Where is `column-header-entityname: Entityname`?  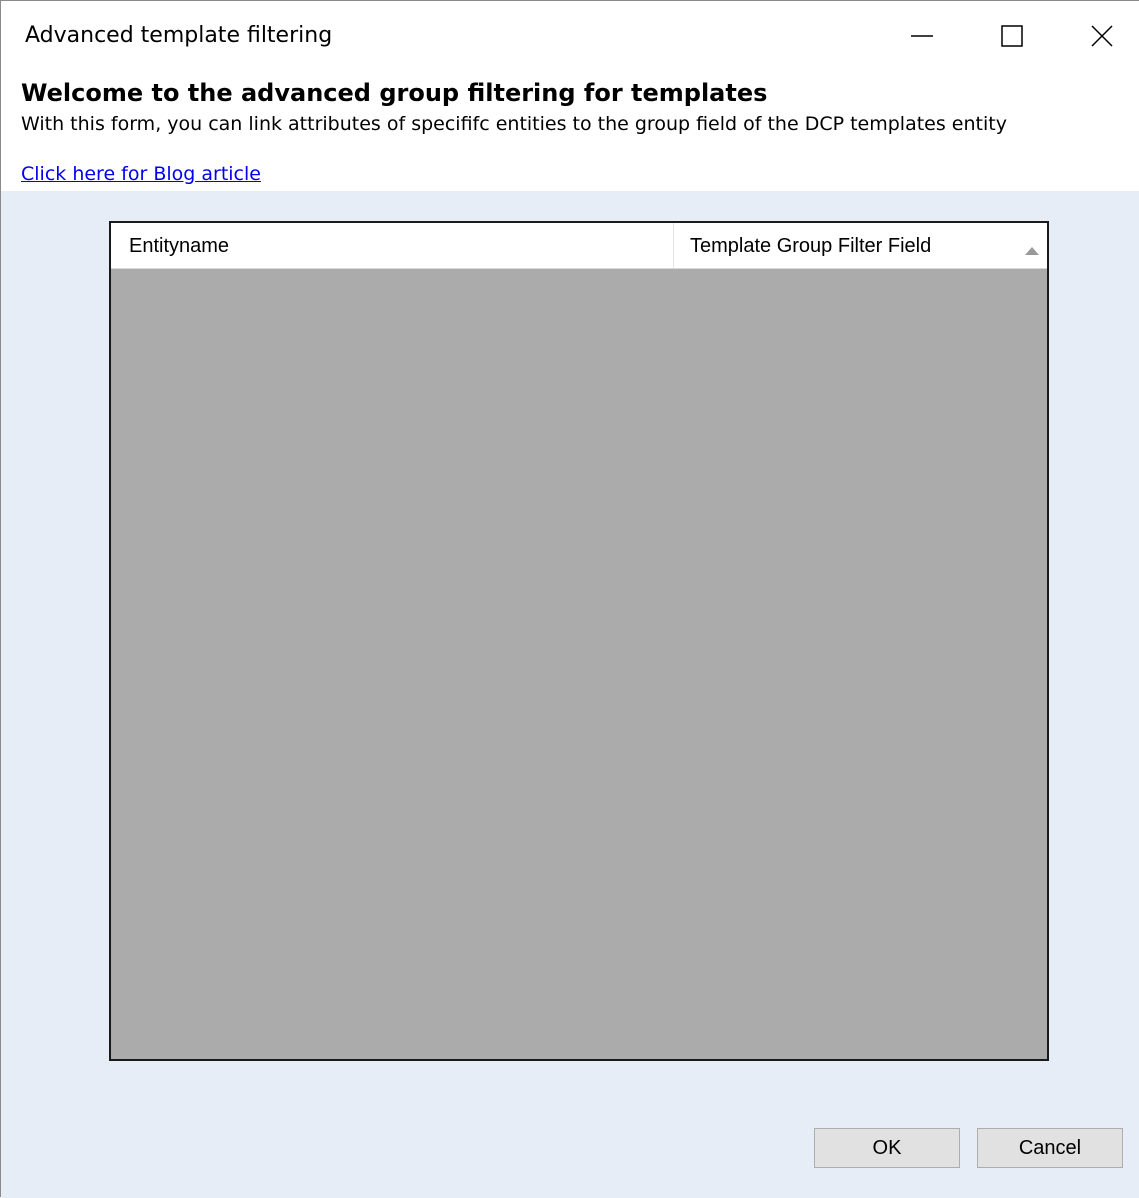 column-header-entityname: Entityname is located at coordinates (392, 246).